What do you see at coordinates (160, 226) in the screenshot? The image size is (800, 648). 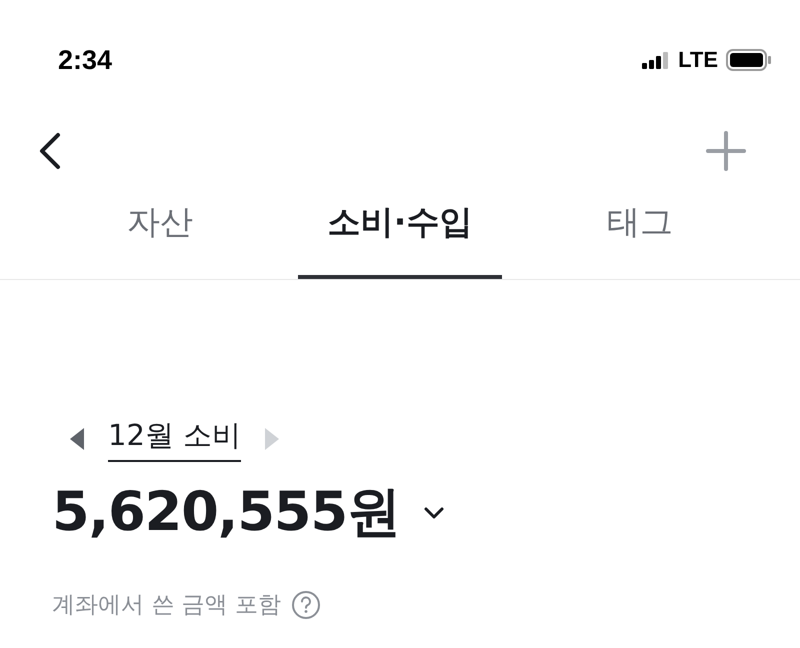 I see `tab: 자산` at bounding box center [160, 226].